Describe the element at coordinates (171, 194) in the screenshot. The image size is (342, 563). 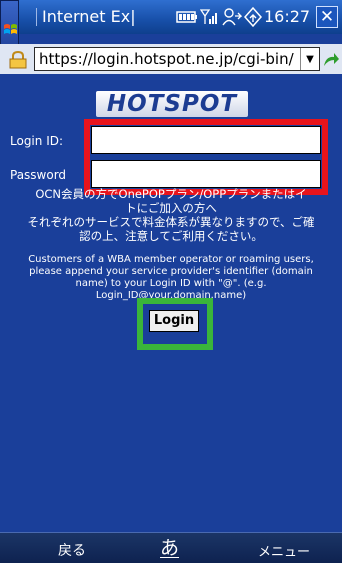
I see `jp-notice-line-1: OCN会員の方でOnePOPプラン/OPPプランまたはイ` at that location.